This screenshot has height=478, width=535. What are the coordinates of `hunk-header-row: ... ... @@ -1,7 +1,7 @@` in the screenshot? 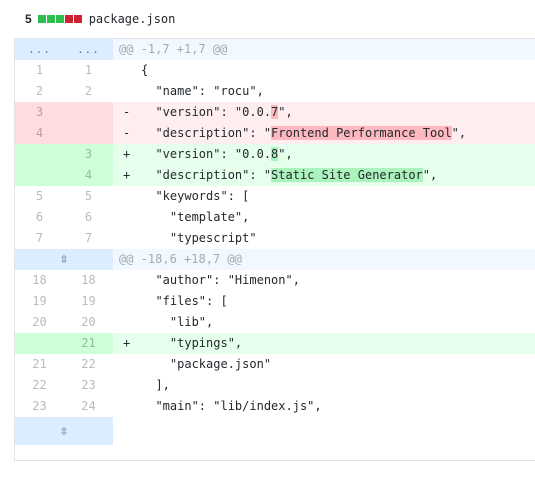 It's located at (275, 49).